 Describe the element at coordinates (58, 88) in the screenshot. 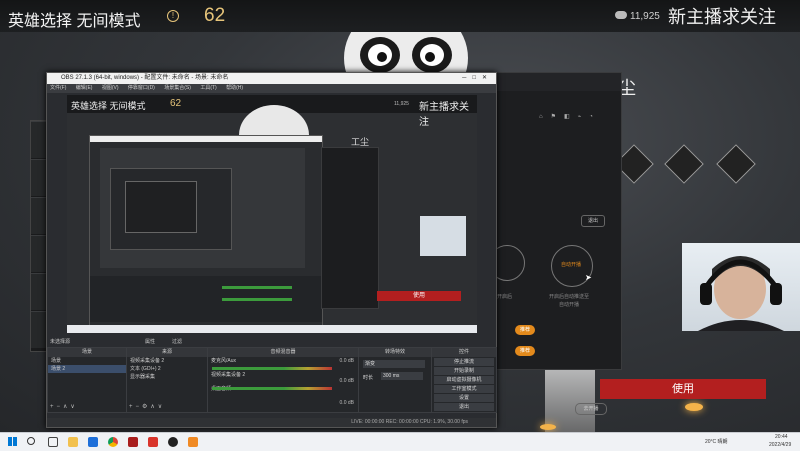

I see `menu-file: 文件(F)` at that location.